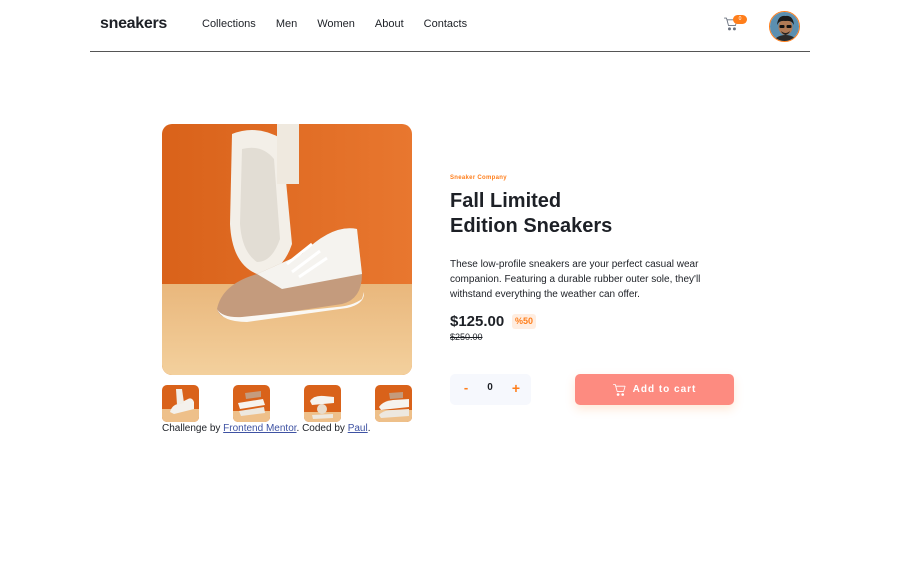  I want to click on cart-count-badge: 0, so click(740, 19).